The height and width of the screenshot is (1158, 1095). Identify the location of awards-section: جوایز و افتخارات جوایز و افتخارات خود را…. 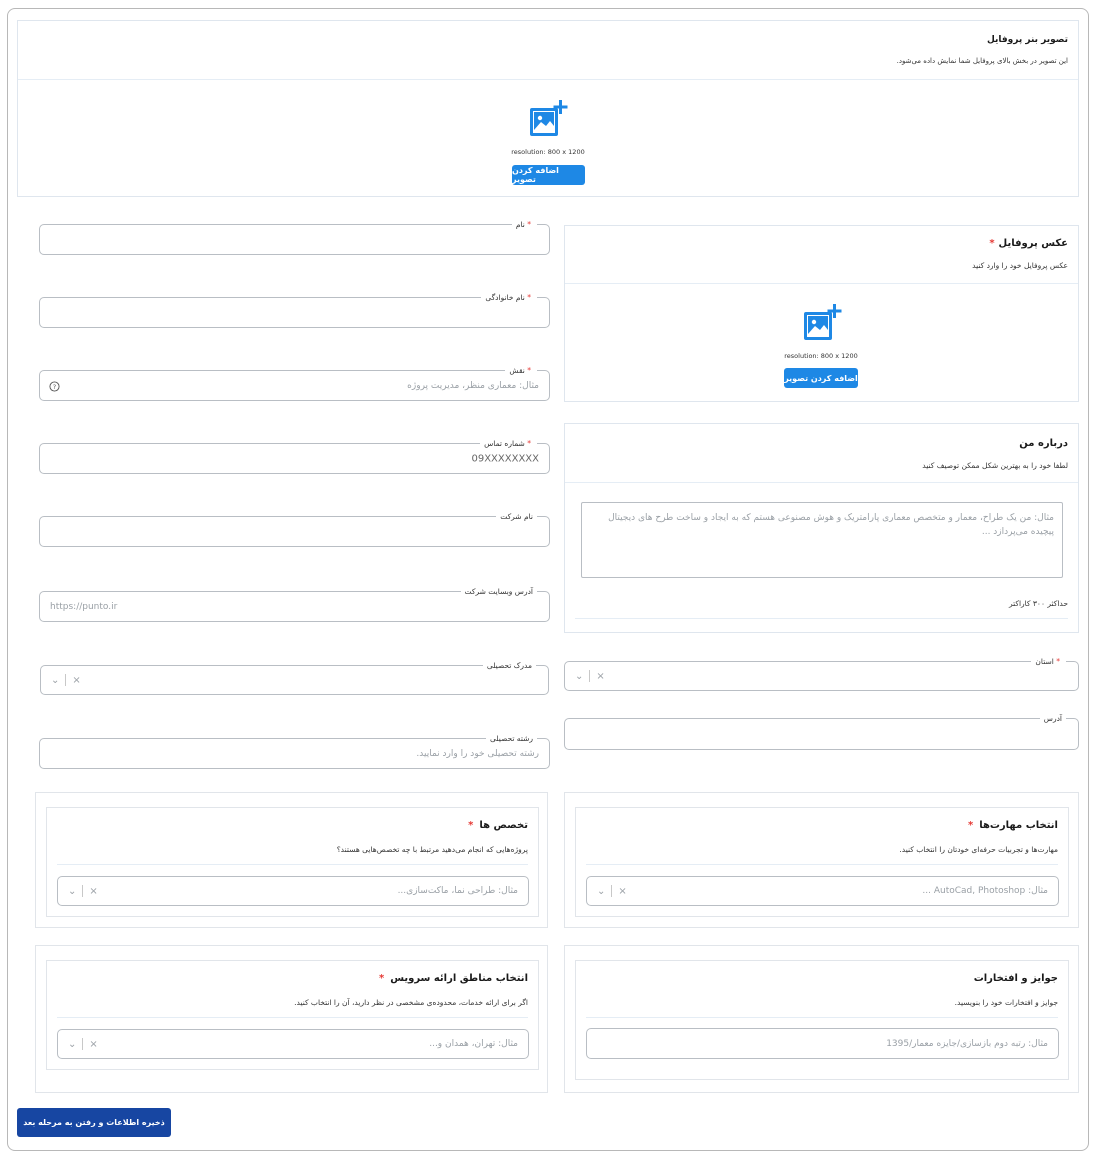
(821, 1019).